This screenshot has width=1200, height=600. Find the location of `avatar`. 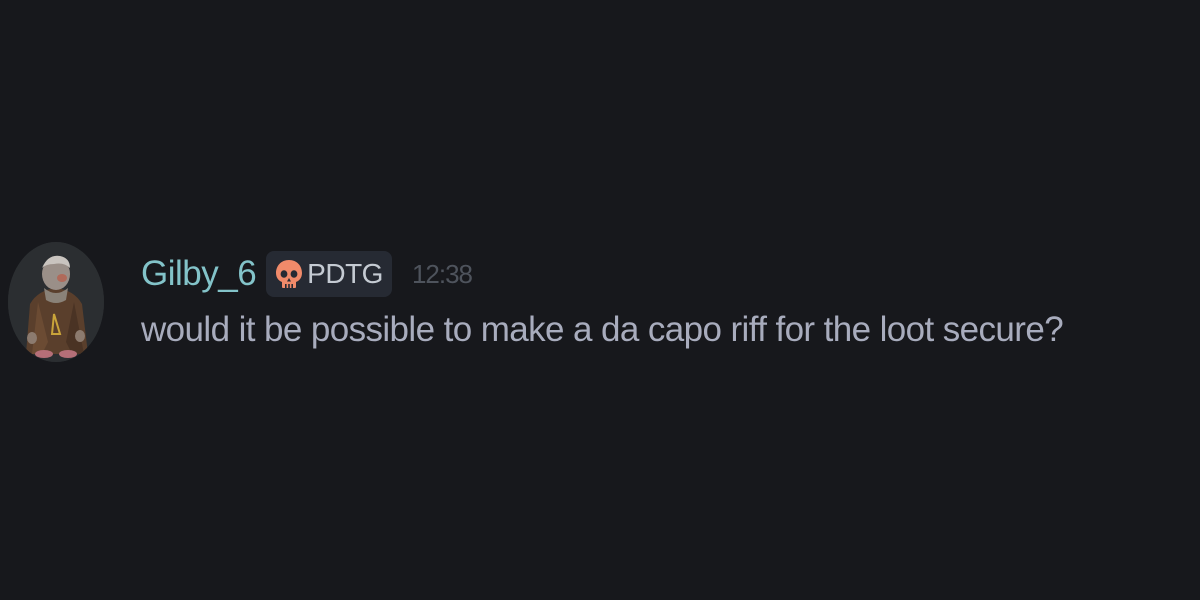

avatar is located at coordinates (56, 302).